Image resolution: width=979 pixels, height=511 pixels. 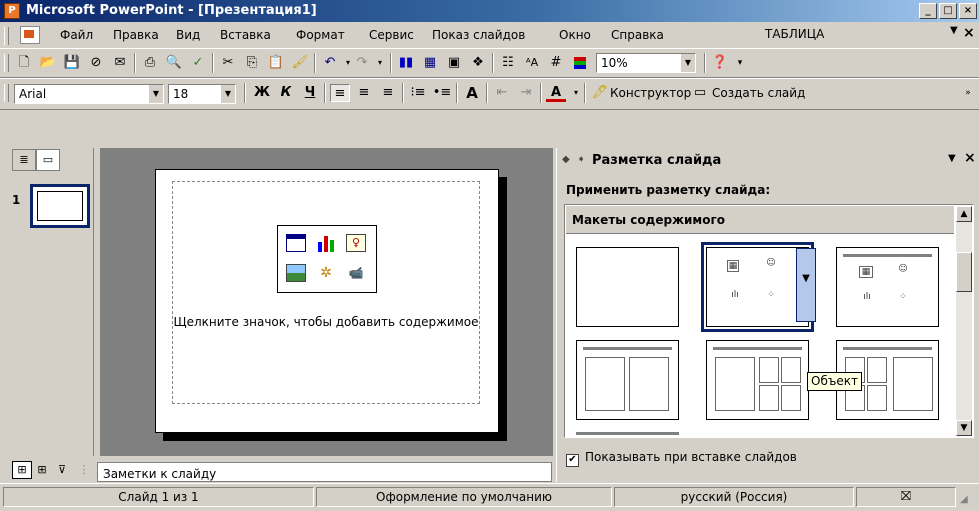 I want to click on underline-icon: Ч, so click(x=310, y=93).